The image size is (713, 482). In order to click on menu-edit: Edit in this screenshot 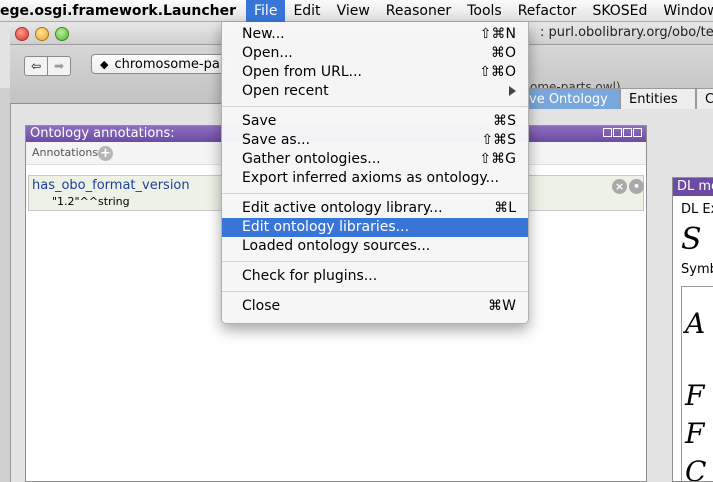, I will do `click(306, 11)`.